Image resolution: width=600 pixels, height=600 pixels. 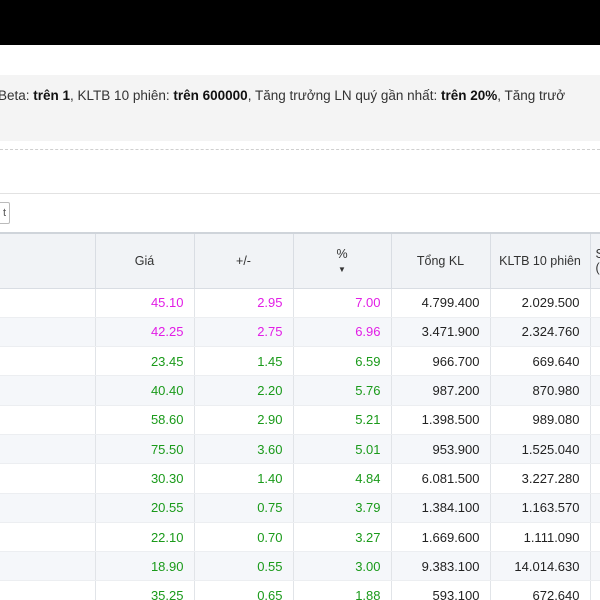 I want to click on filter-label: , Tăng trưởng LN quý gần nhất:, so click(x=344, y=95).